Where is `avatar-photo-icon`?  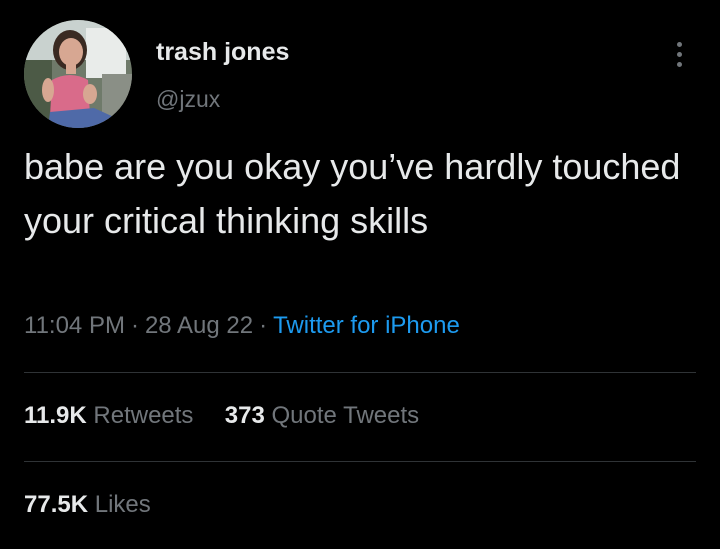 avatar-photo-icon is located at coordinates (78, 74).